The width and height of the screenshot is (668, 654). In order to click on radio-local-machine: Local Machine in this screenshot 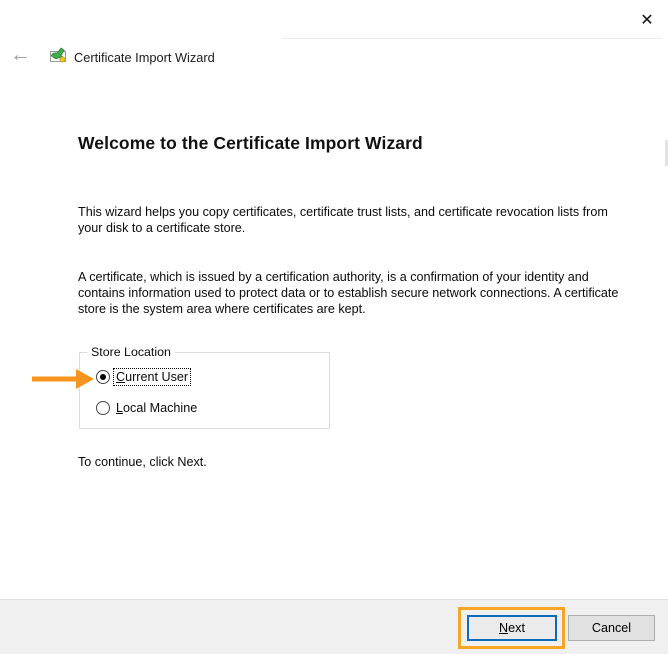, I will do `click(147, 408)`.